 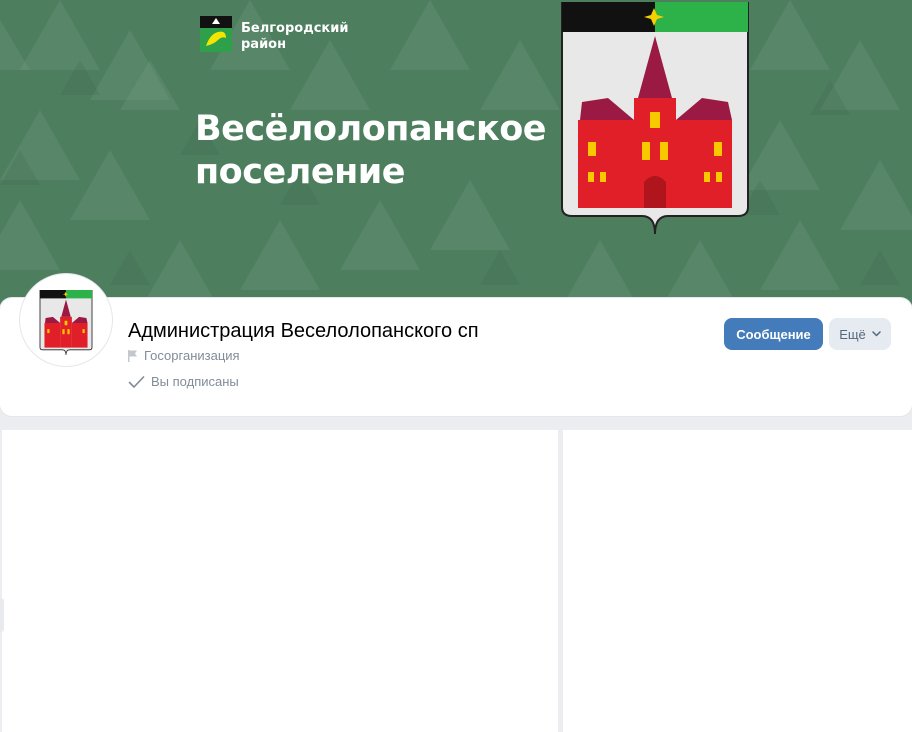 I want to click on flag-icon, so click(x=132, y=355).